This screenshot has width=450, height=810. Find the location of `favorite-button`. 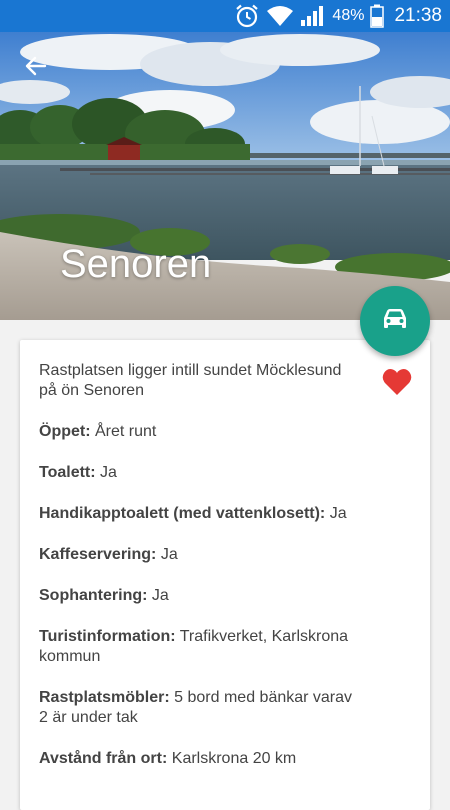

favorite-button is located at coordinates (397, 384).